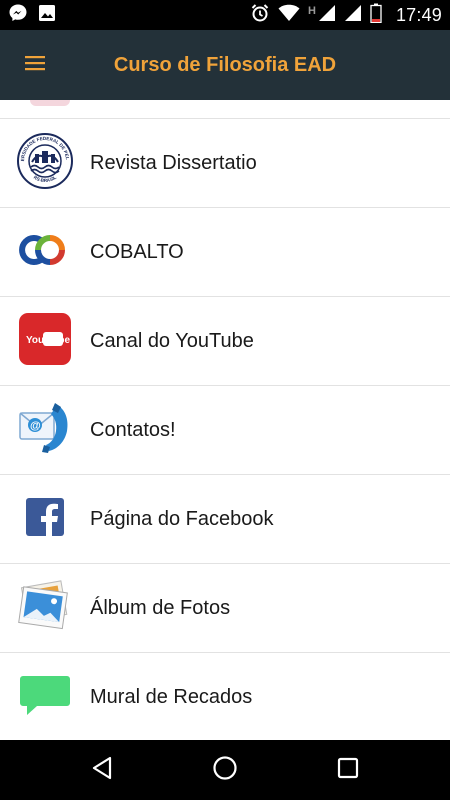 Image resolution: width=450 pixels, height=800 pixels. What do you see at coordinates (18, 15) in the screenshot?
I see `messenger-icon` at bounding box center [18, 15].